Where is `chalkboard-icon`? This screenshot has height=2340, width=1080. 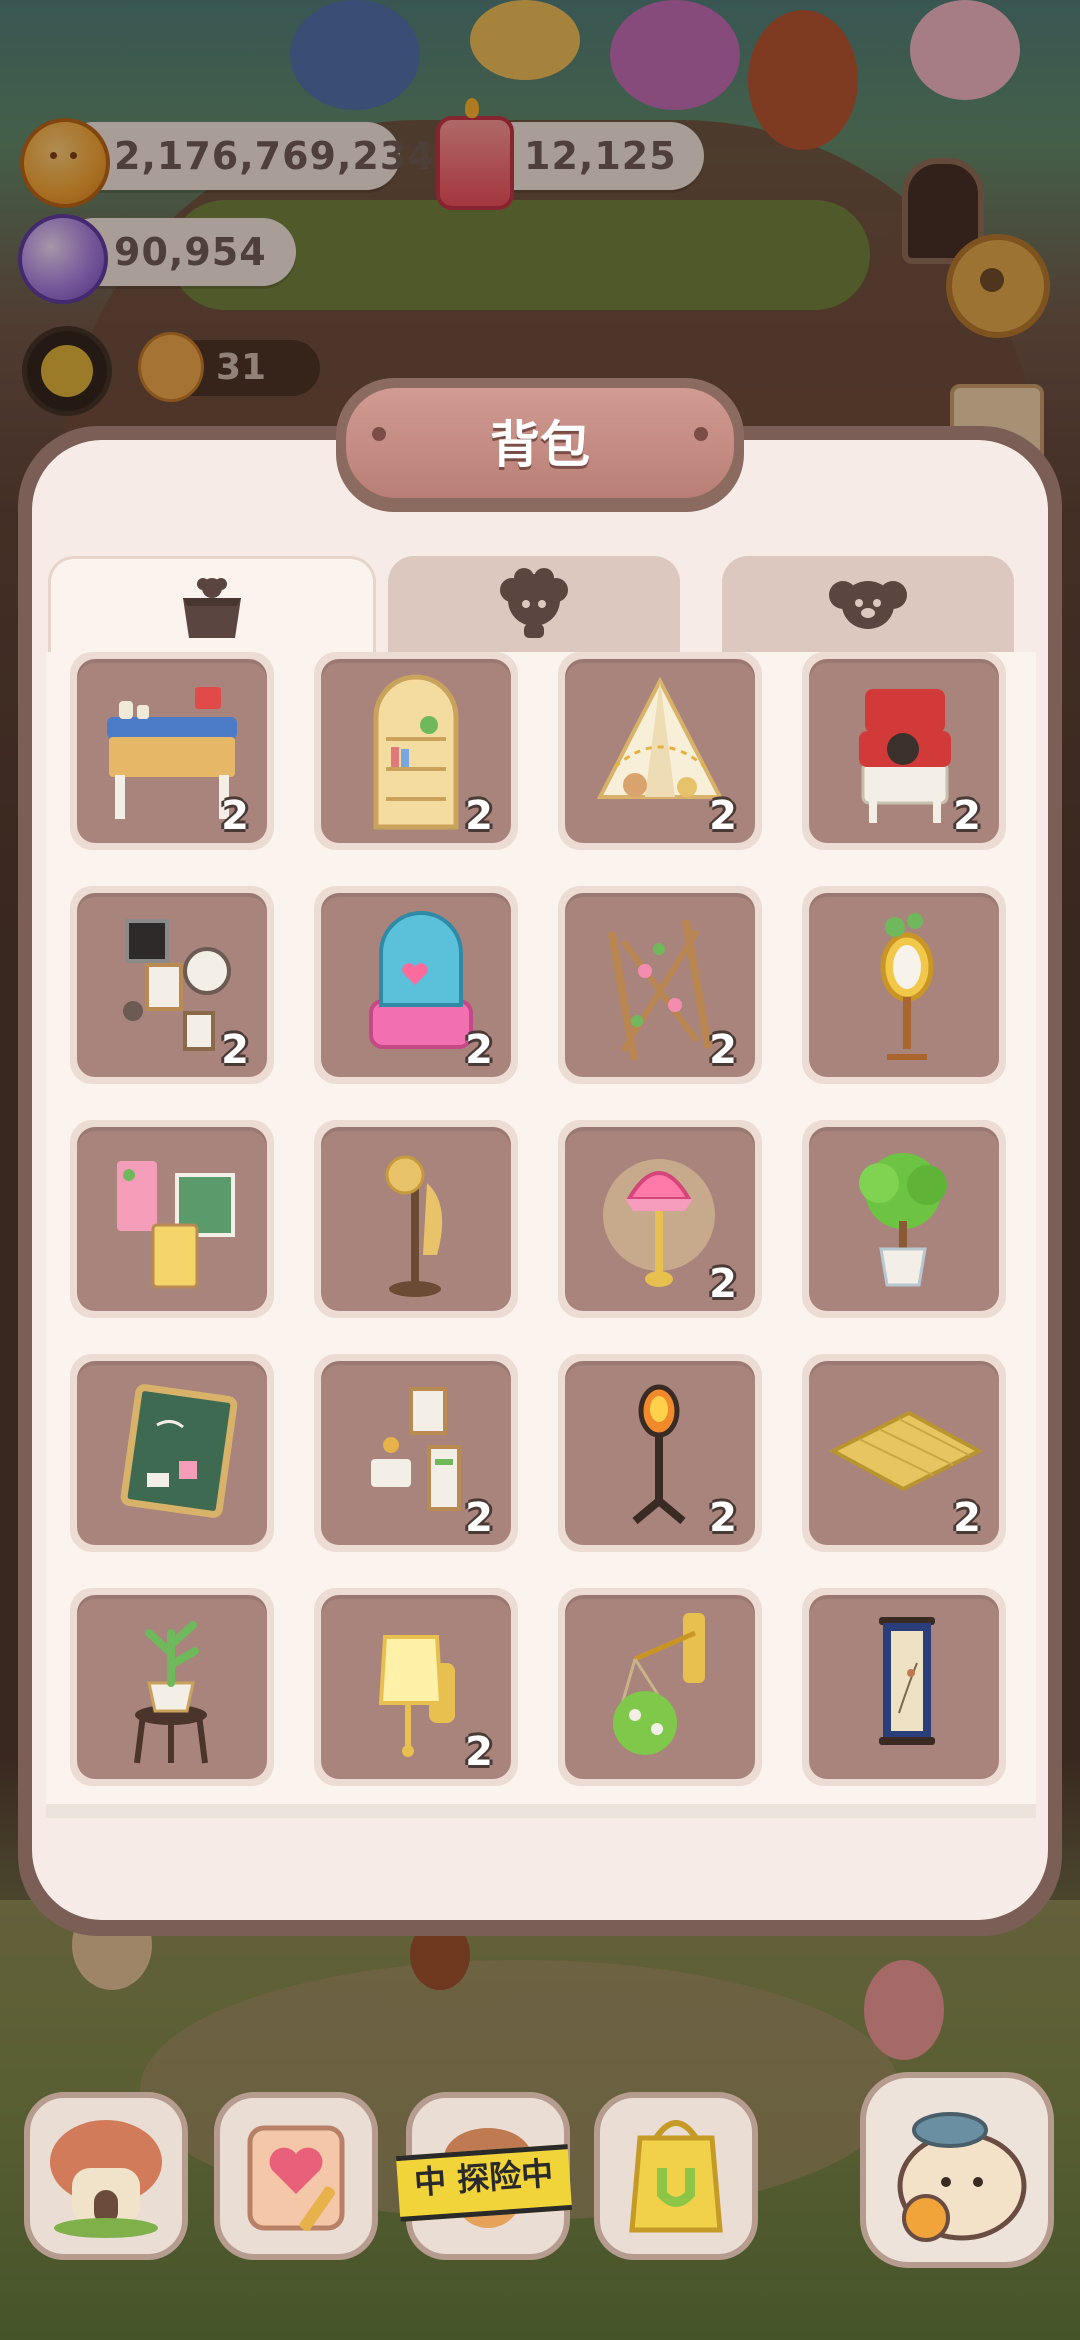 chalkboard-icon is located at coordinates (172, 1456).